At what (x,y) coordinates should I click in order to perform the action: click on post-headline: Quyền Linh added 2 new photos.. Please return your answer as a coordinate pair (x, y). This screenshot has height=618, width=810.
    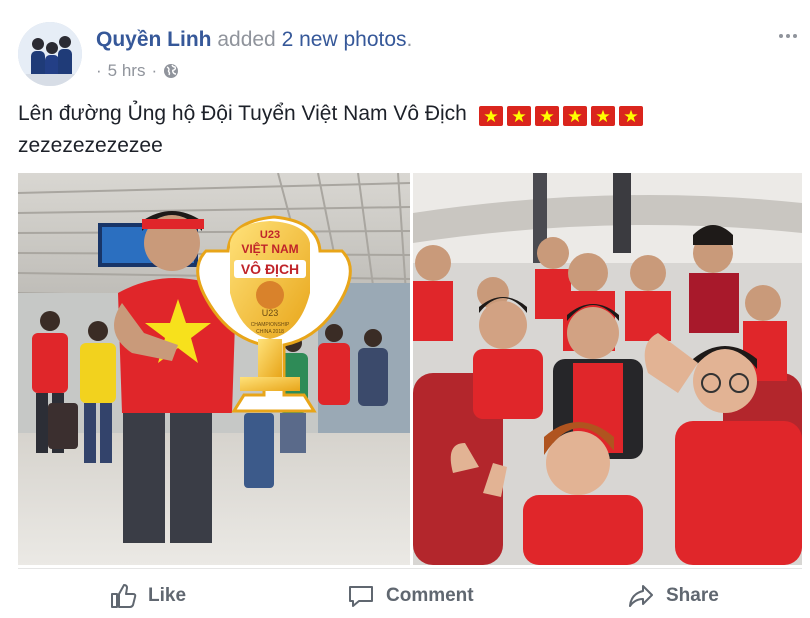
    Looking at the image, I should click on (254, 40).